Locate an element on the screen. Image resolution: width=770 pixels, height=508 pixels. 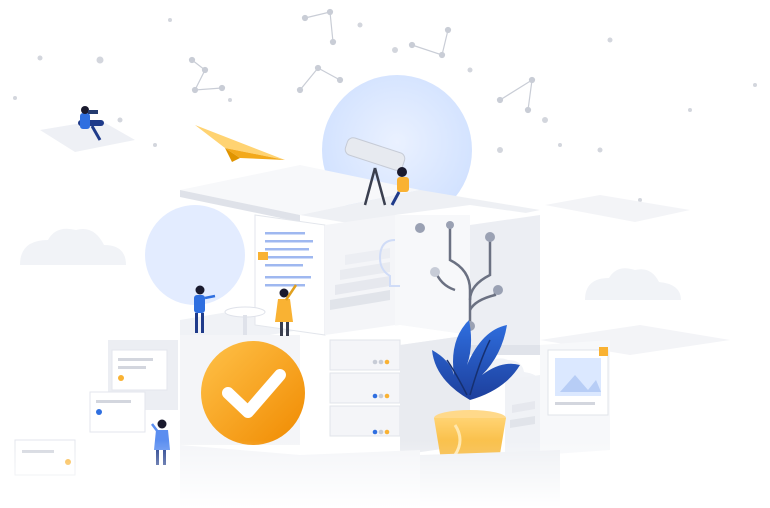
moon-shape is located at coordinates (195, 255).